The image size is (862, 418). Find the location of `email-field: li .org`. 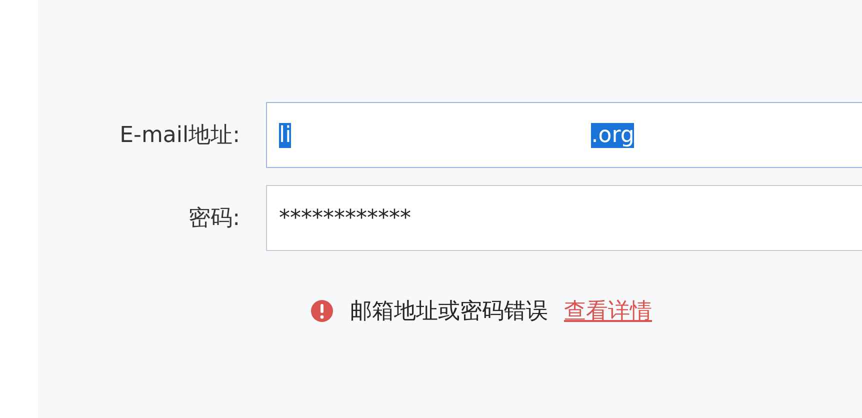

email-field: li .org is located at coordinates (564, 135).